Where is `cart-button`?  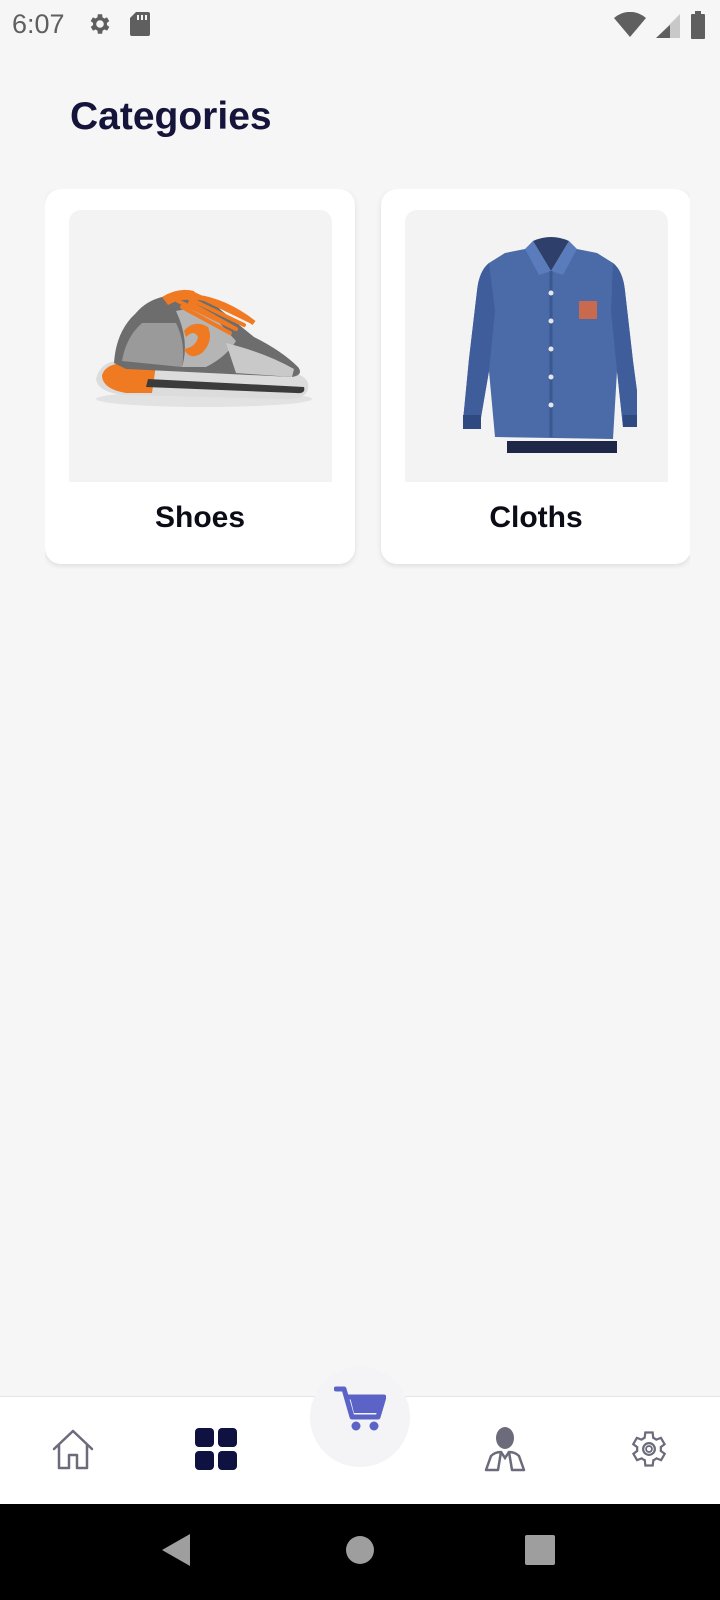 cart-button is located at coordinates (360, 1417).